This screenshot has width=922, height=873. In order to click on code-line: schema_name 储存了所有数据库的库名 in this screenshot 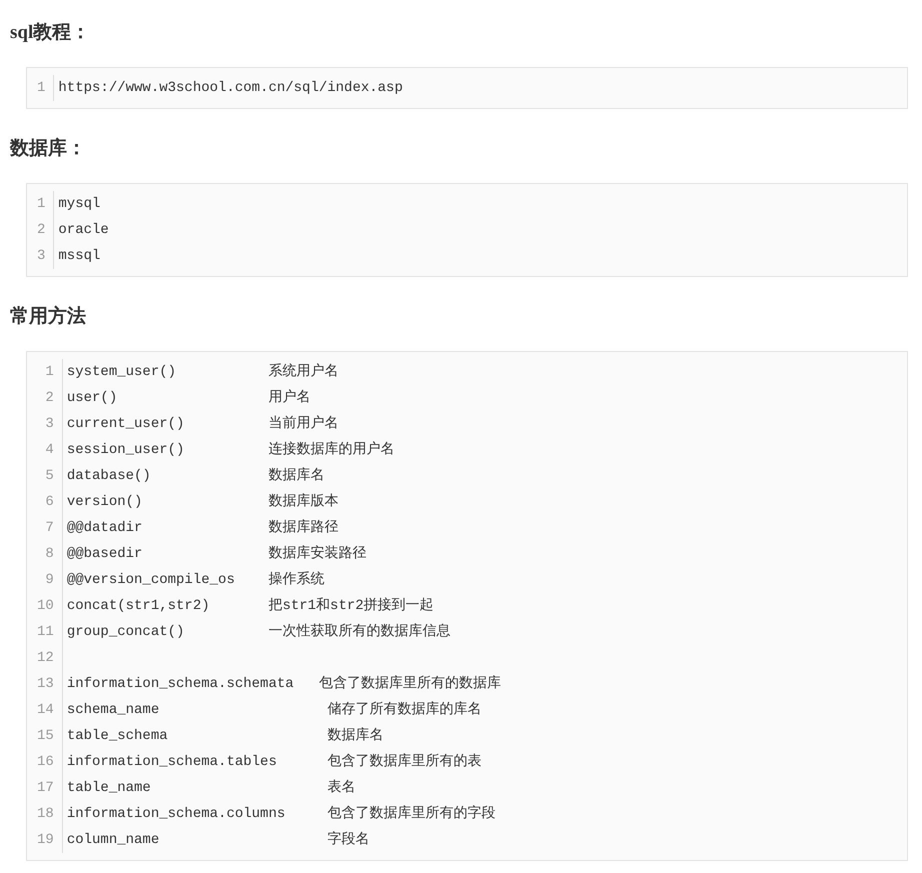, I will do `click(274, 710)`.